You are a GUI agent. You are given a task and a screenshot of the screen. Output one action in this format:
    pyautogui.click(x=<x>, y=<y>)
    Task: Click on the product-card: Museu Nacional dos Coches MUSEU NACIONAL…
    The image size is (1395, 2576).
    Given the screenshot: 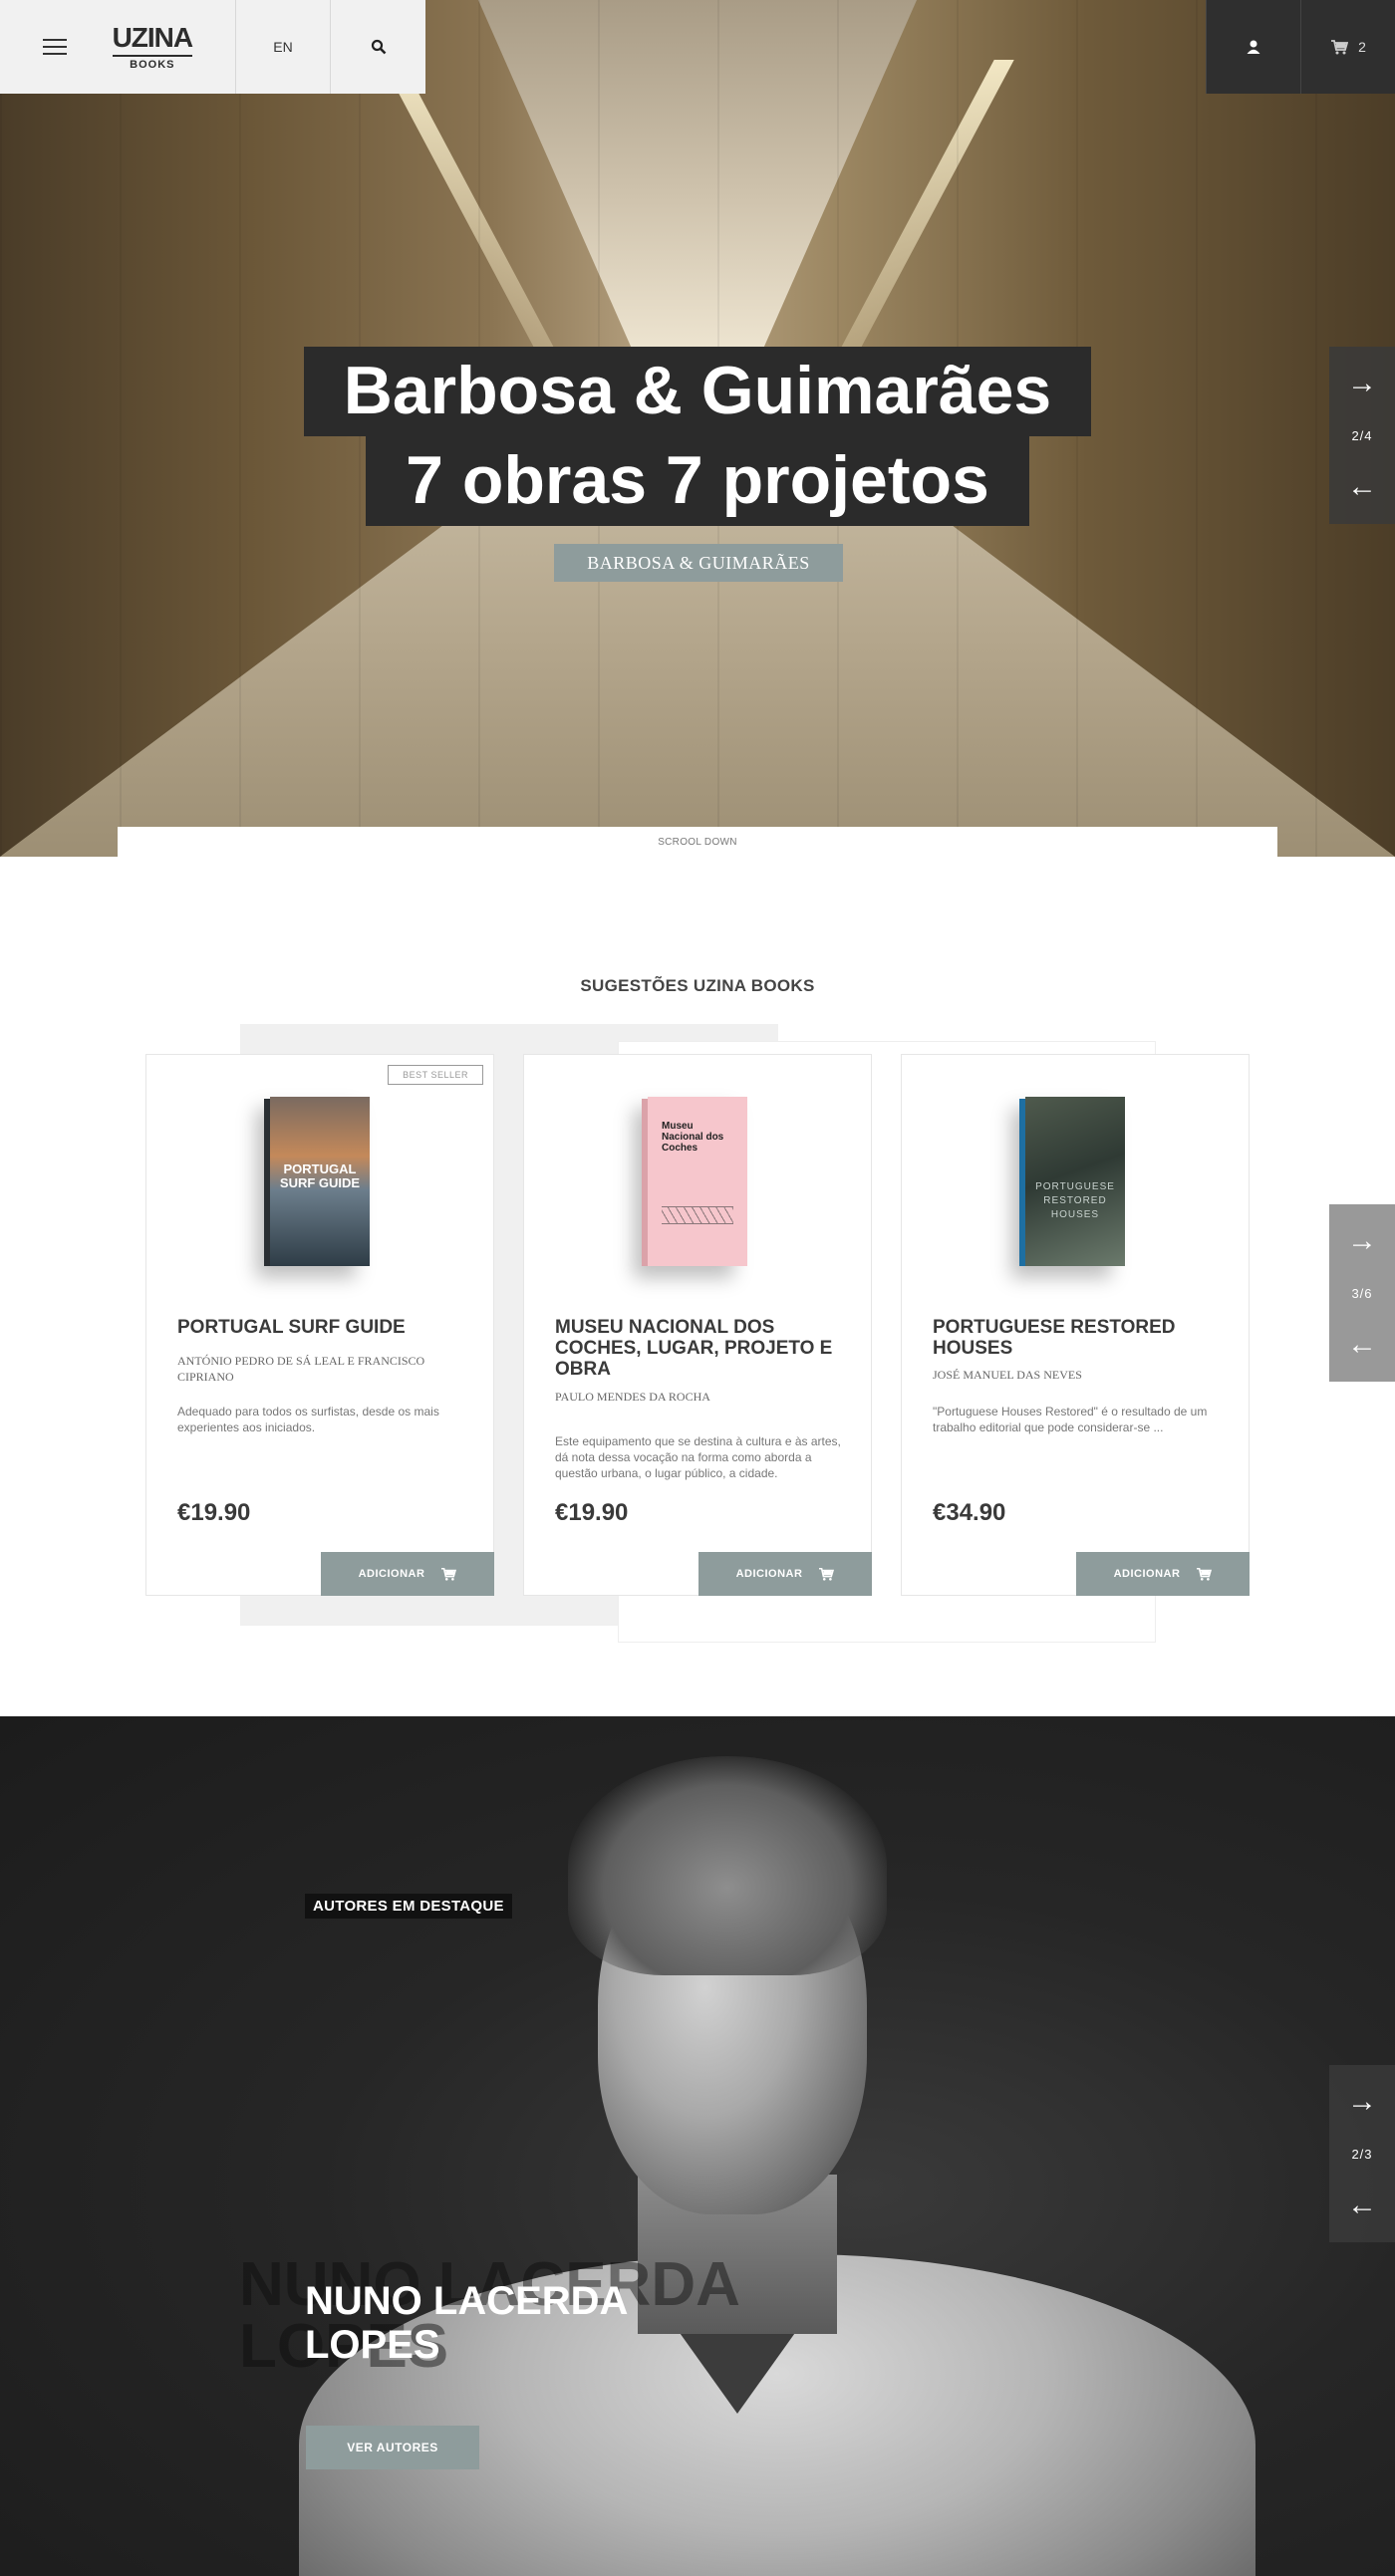 What is the action you would take?
    pyautogui.click(x=697, y=1325)
    